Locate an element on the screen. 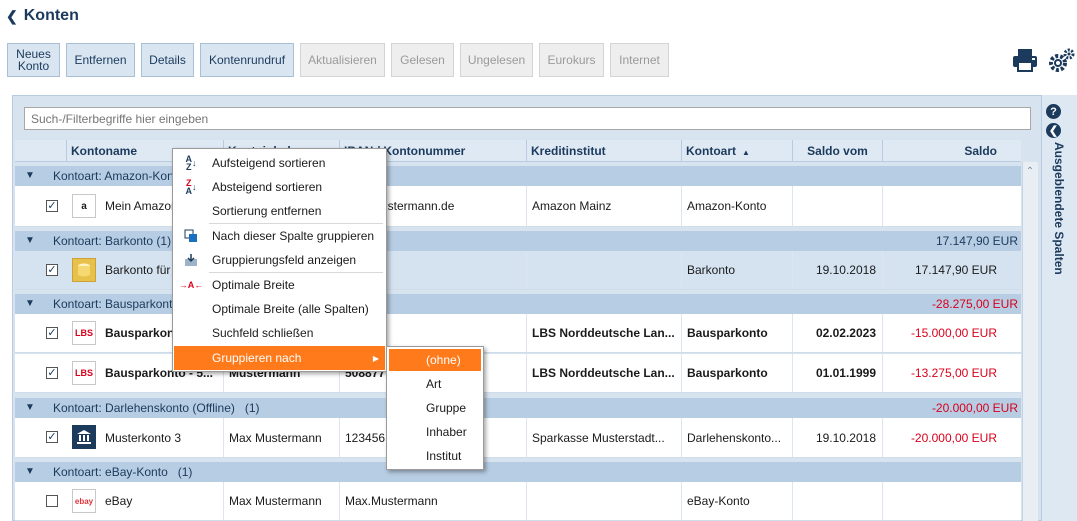  menu-item-close-search: Suchfeld schließen is located at coordinates (279, 333).